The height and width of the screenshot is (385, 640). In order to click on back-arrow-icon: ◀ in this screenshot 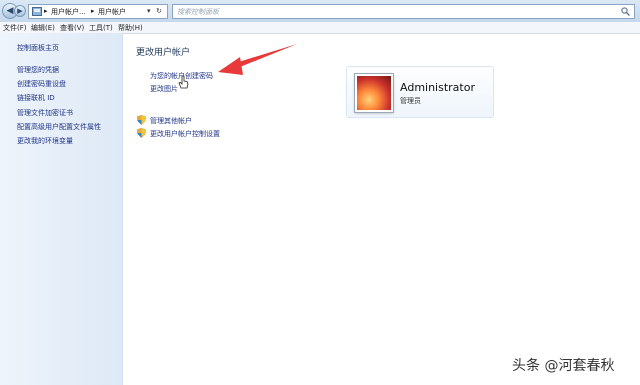, I will do `click(10, 11)`.